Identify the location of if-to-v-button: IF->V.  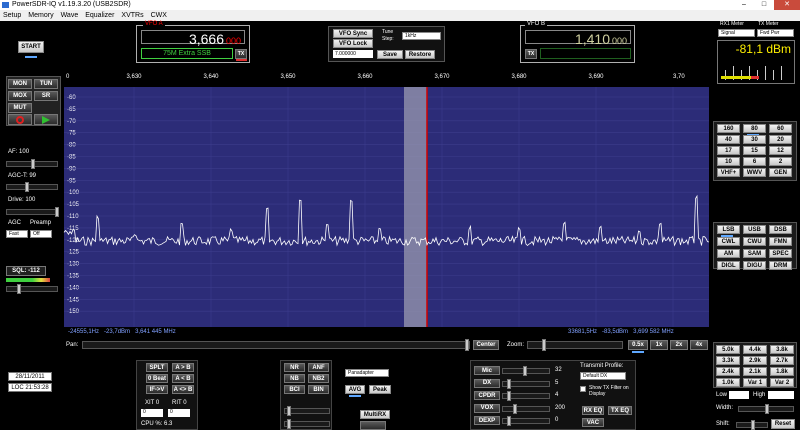
(157, 389).